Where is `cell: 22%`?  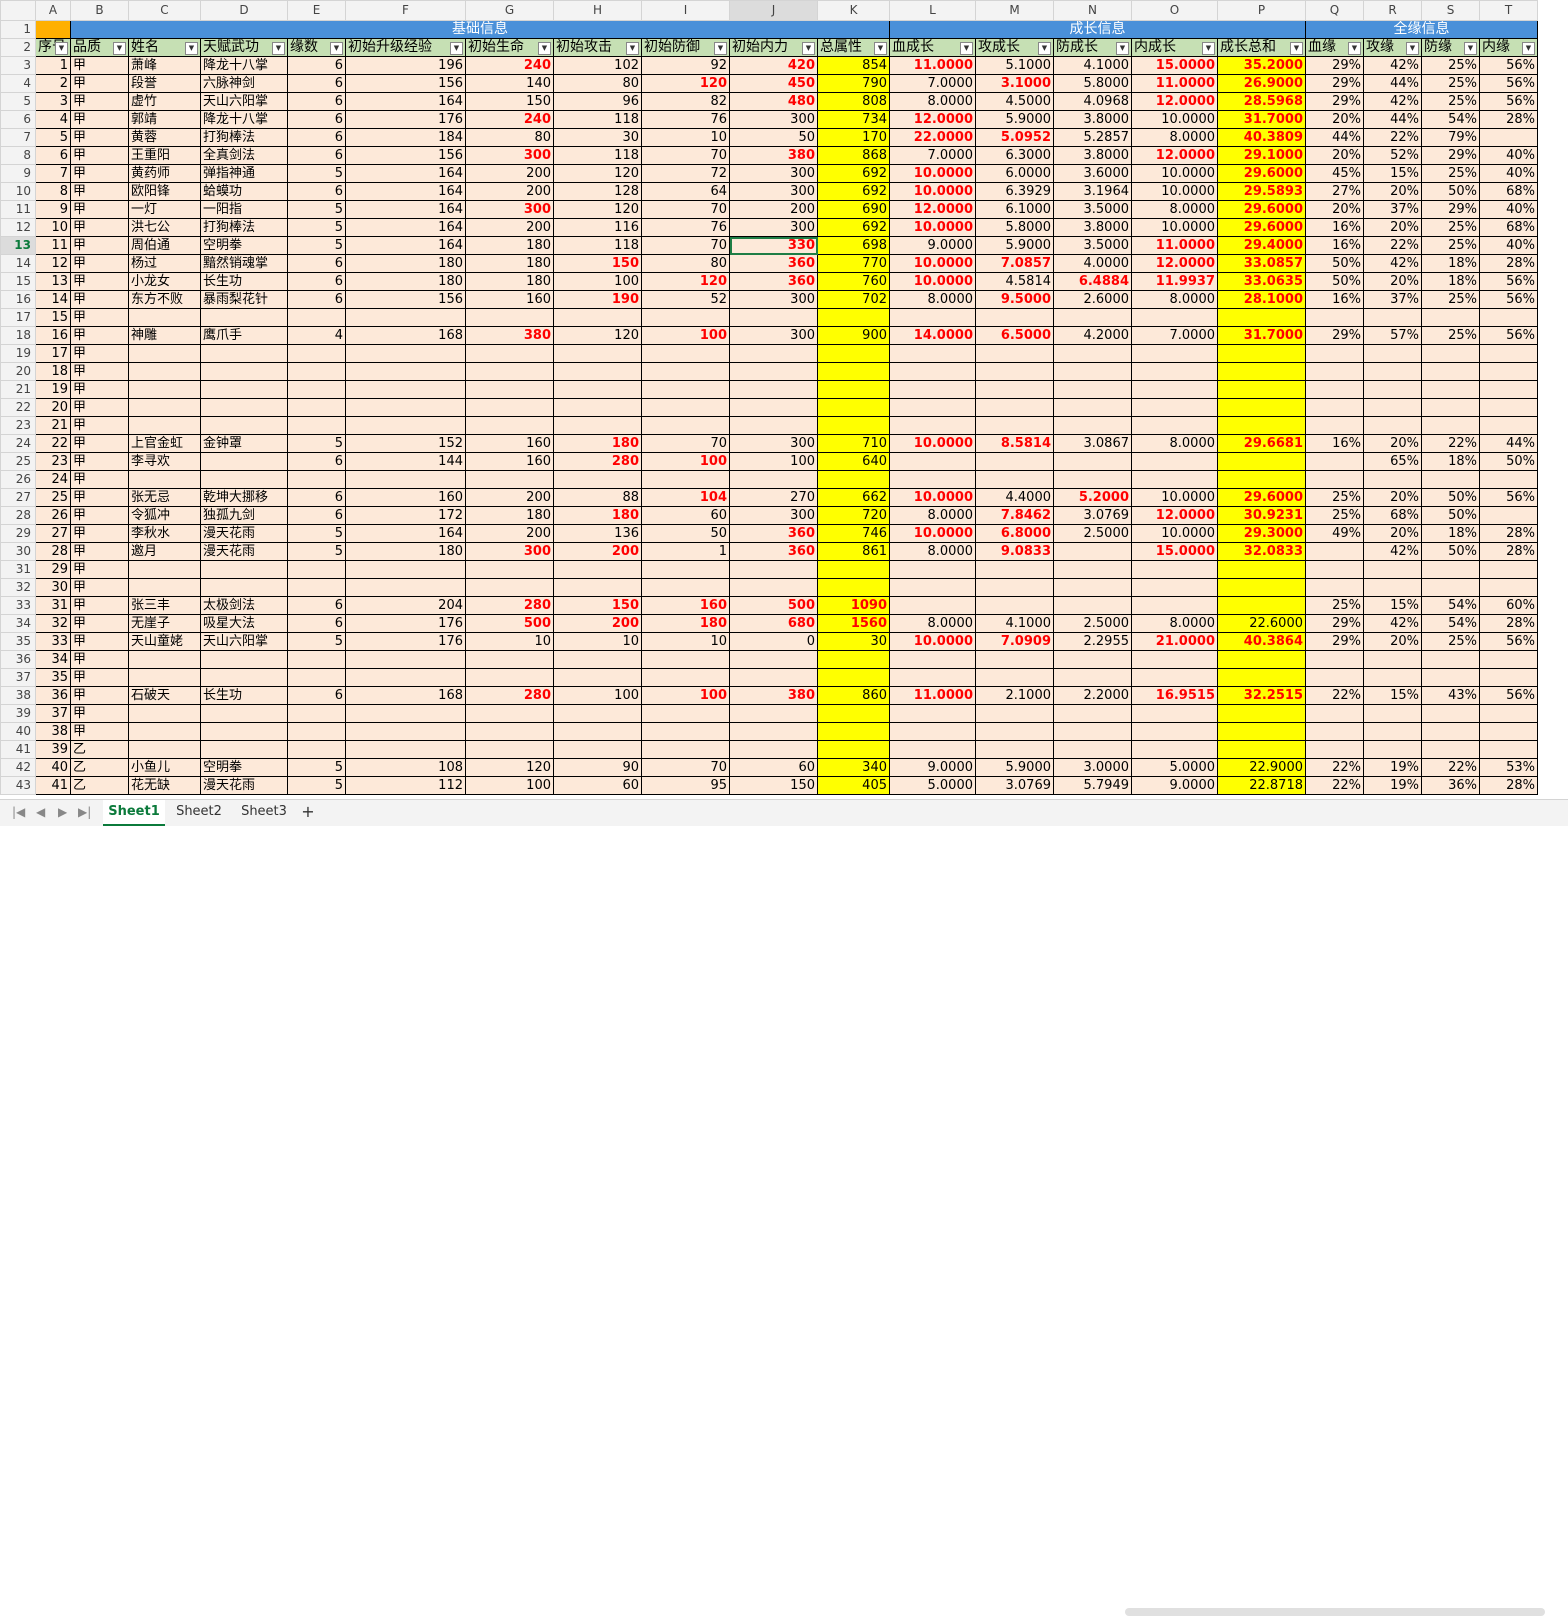
cell: 22% is located at coordinates (1334, 695).